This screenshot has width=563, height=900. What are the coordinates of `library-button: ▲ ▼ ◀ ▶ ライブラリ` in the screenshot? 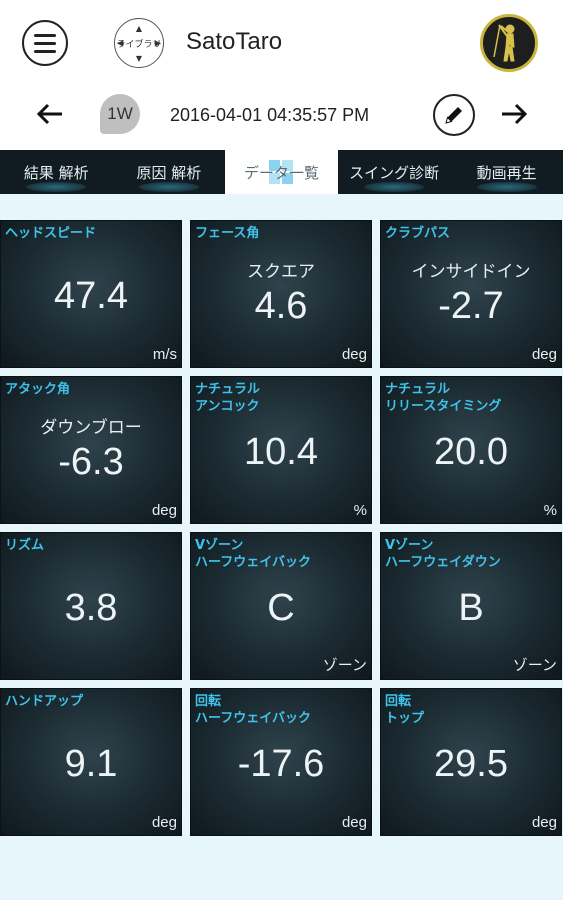 It's located at (139, 43).